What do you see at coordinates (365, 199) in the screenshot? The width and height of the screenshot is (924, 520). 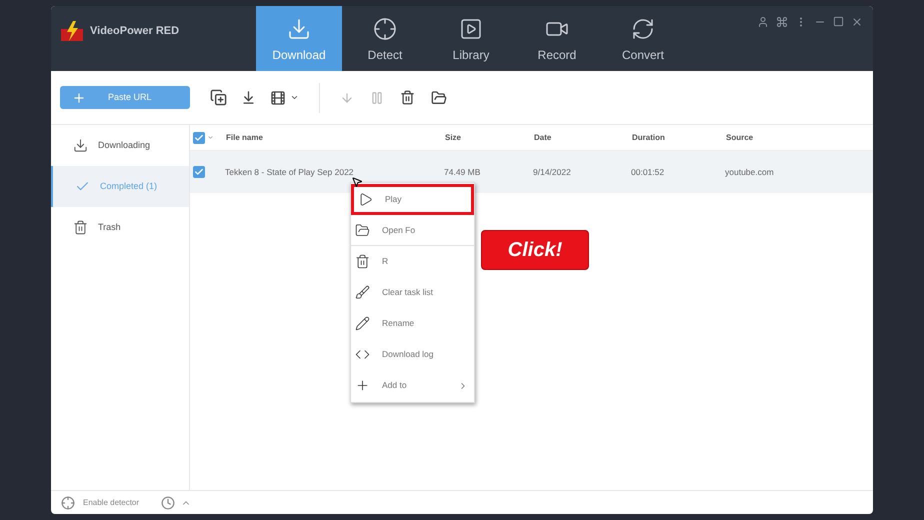 I see `play-icon` at bounding box center [365, 199].